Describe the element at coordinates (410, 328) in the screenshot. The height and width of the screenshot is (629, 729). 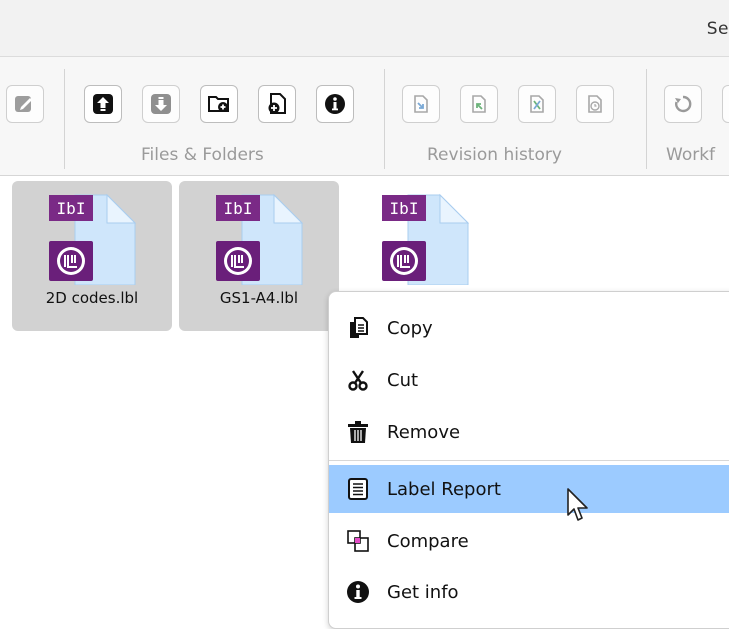
I see `menu-item-label: Copy` at that location.